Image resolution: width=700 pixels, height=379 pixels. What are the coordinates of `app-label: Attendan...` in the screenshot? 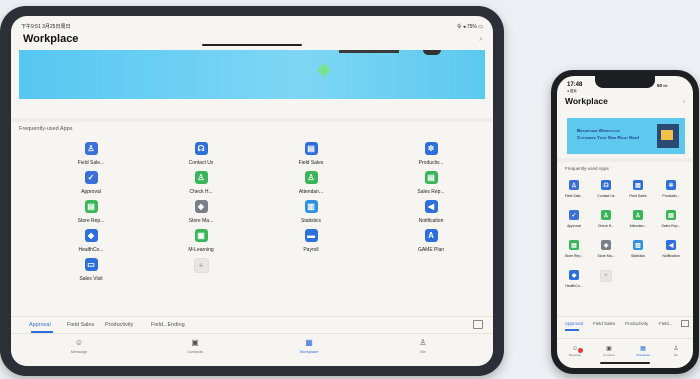 It's located at (311, 192).